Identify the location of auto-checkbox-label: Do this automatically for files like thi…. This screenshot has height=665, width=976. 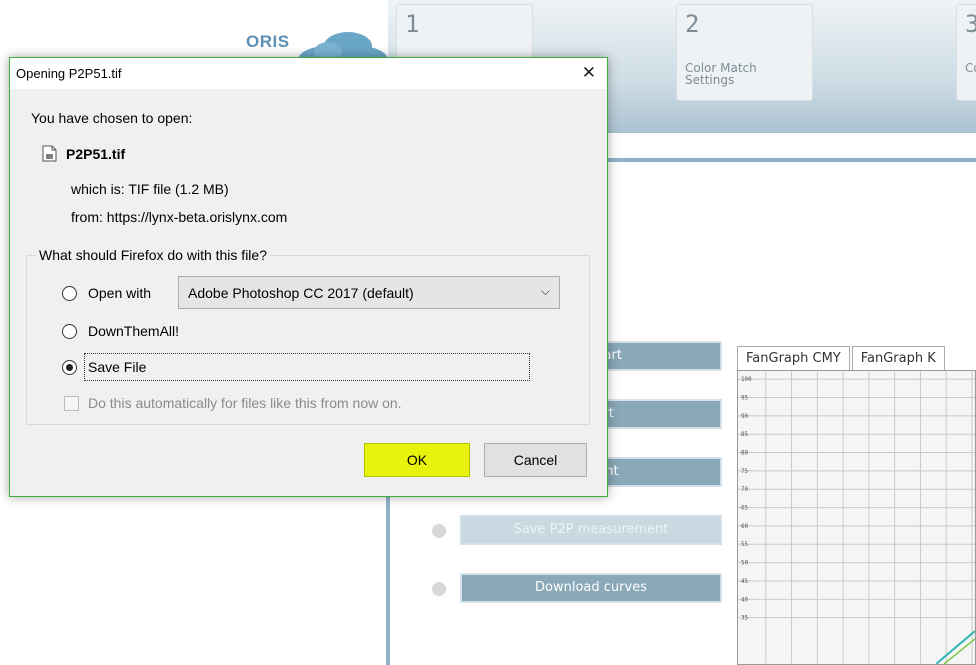
(245, 403).